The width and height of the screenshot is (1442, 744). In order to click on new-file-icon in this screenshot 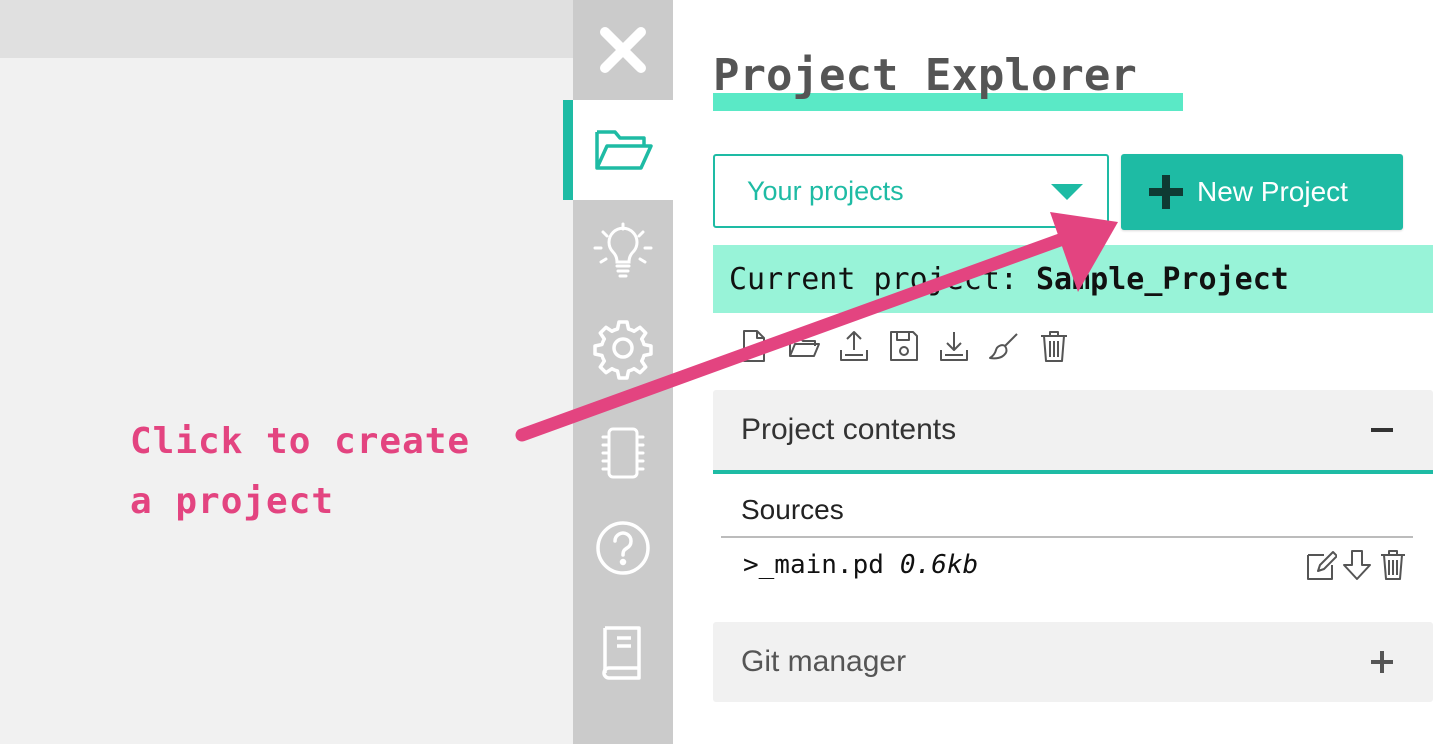, I will do `click(754, 346)`.